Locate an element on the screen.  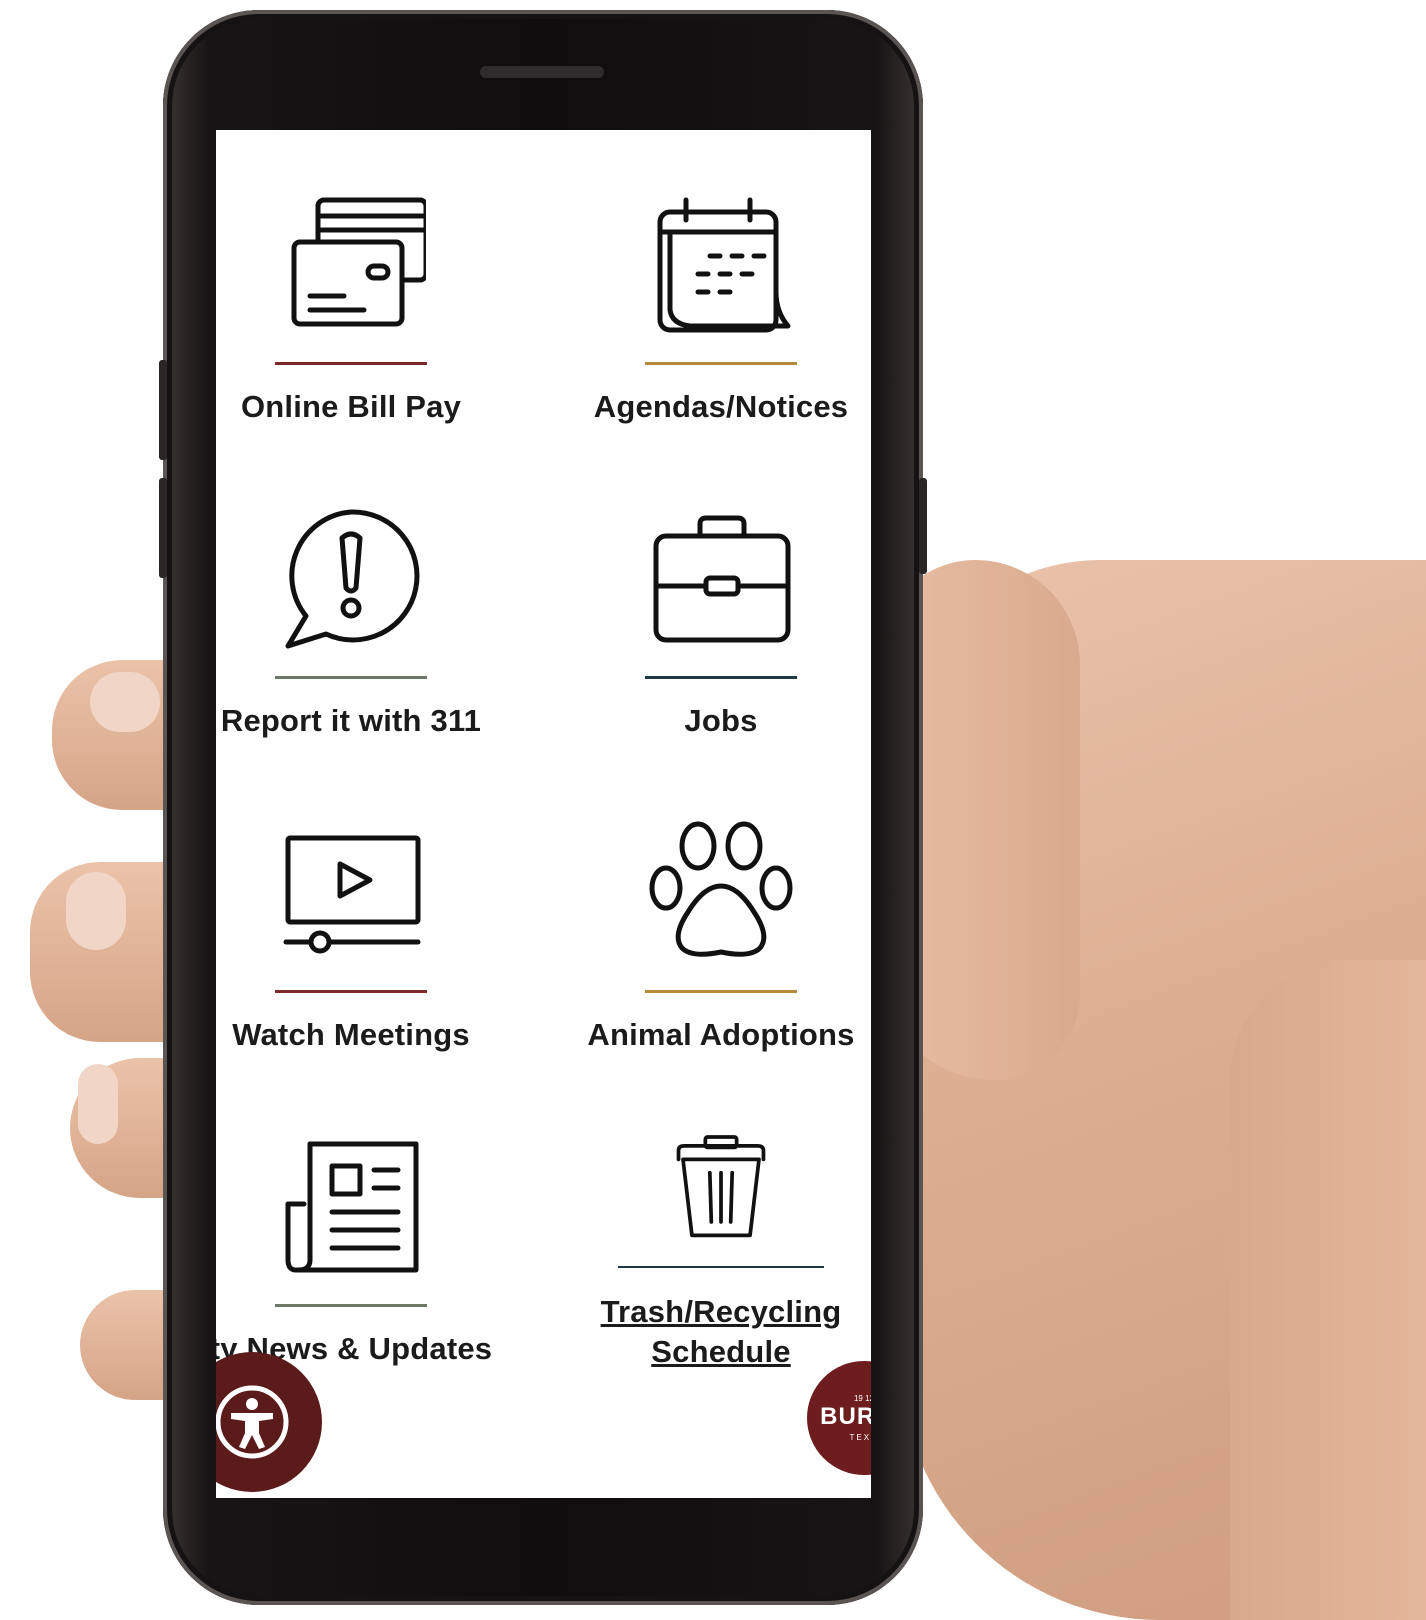
accessibility-button is located at coordinates (269, 1422).